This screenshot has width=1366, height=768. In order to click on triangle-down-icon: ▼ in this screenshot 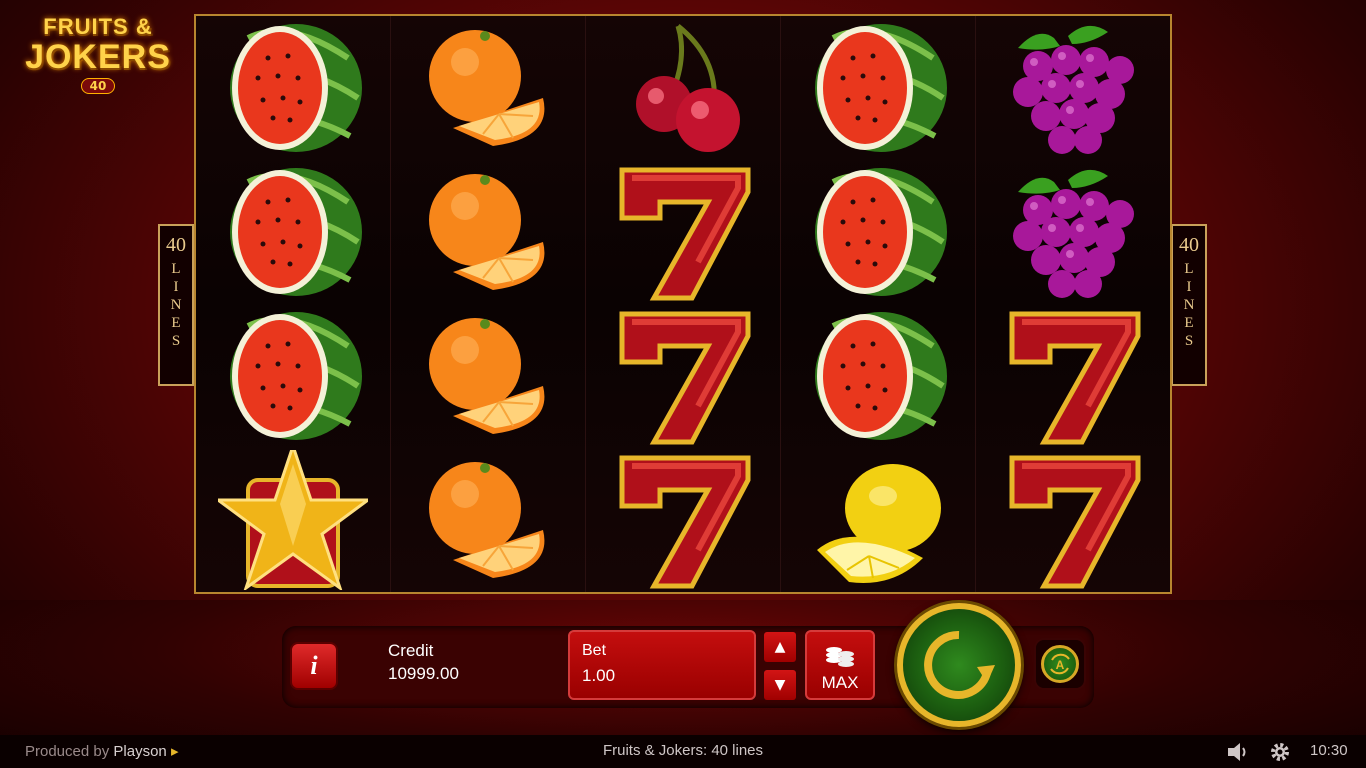, I will do `click(780, 685)`.